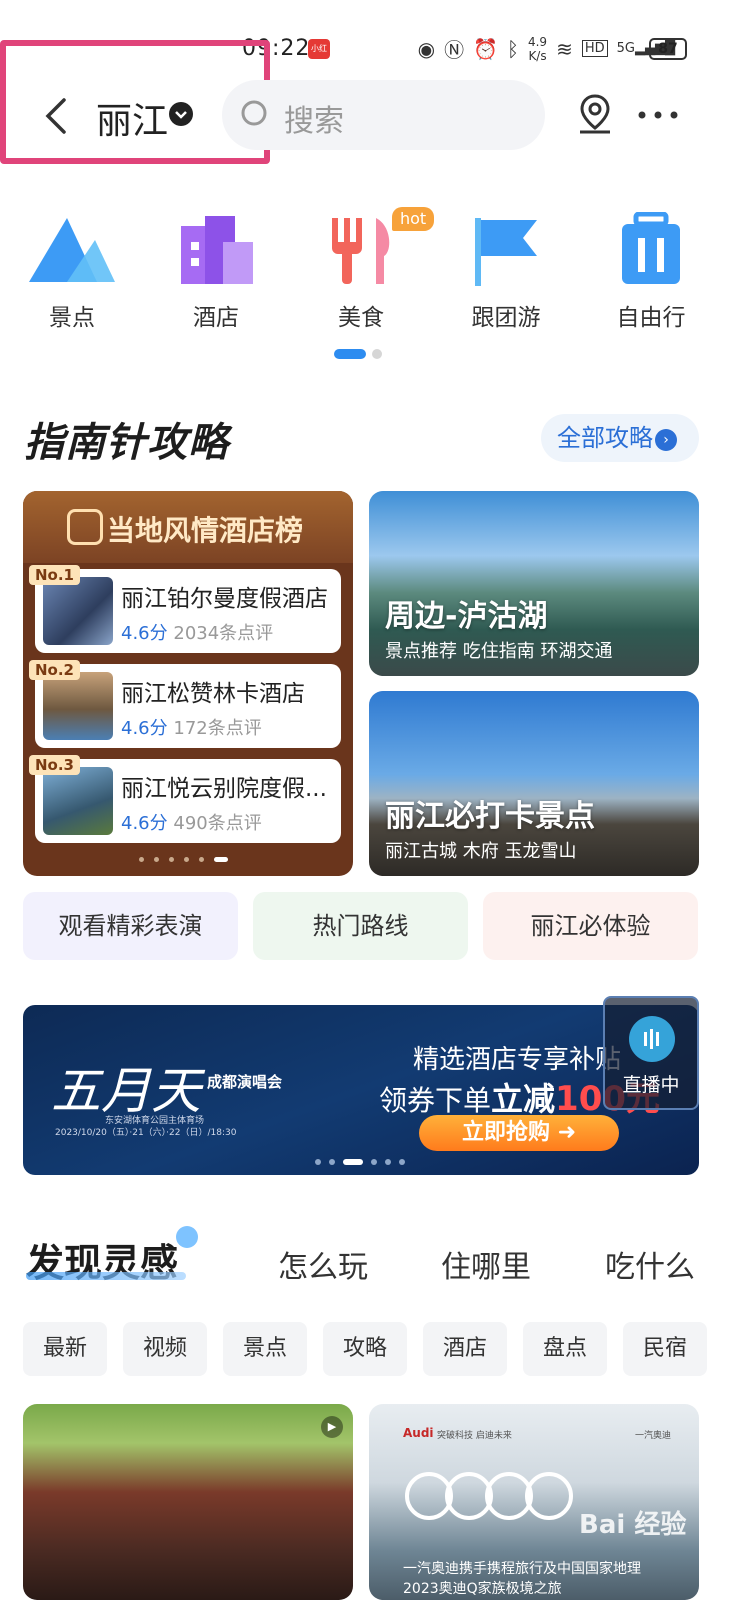  I want to click on chip-rankings: 盘点, so click(565, 1349).